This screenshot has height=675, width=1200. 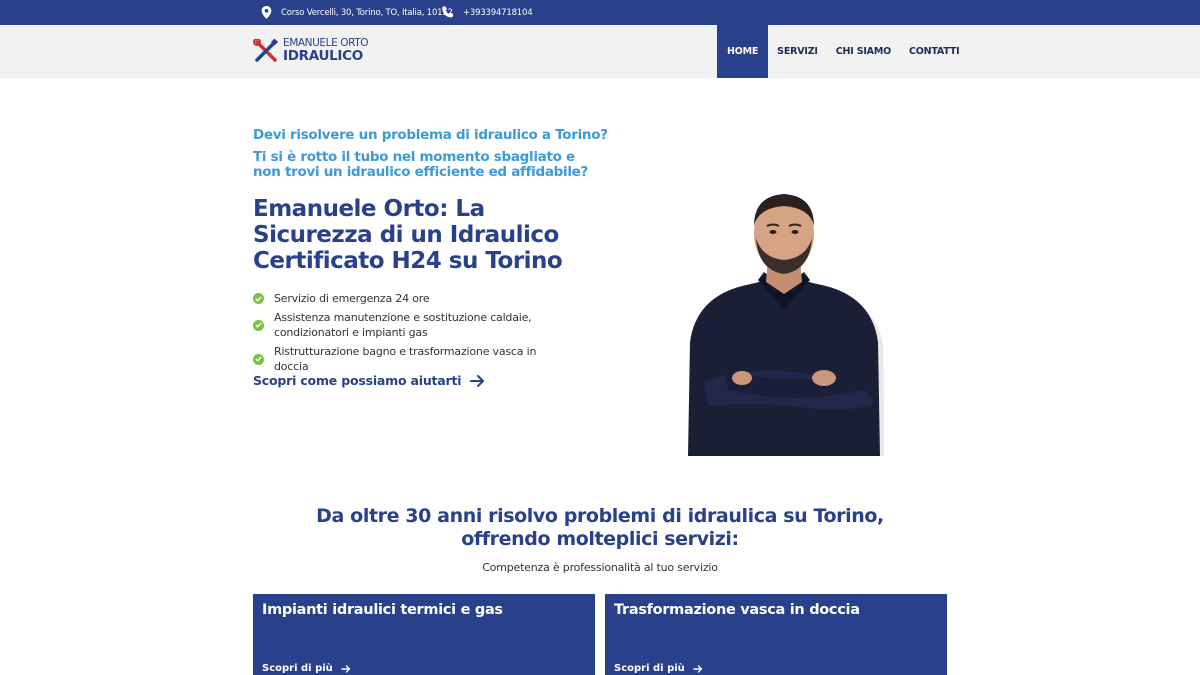 I want to click on hero-cta-label: Scopri come possiamo aiutarti, so click(x=357, y=380).